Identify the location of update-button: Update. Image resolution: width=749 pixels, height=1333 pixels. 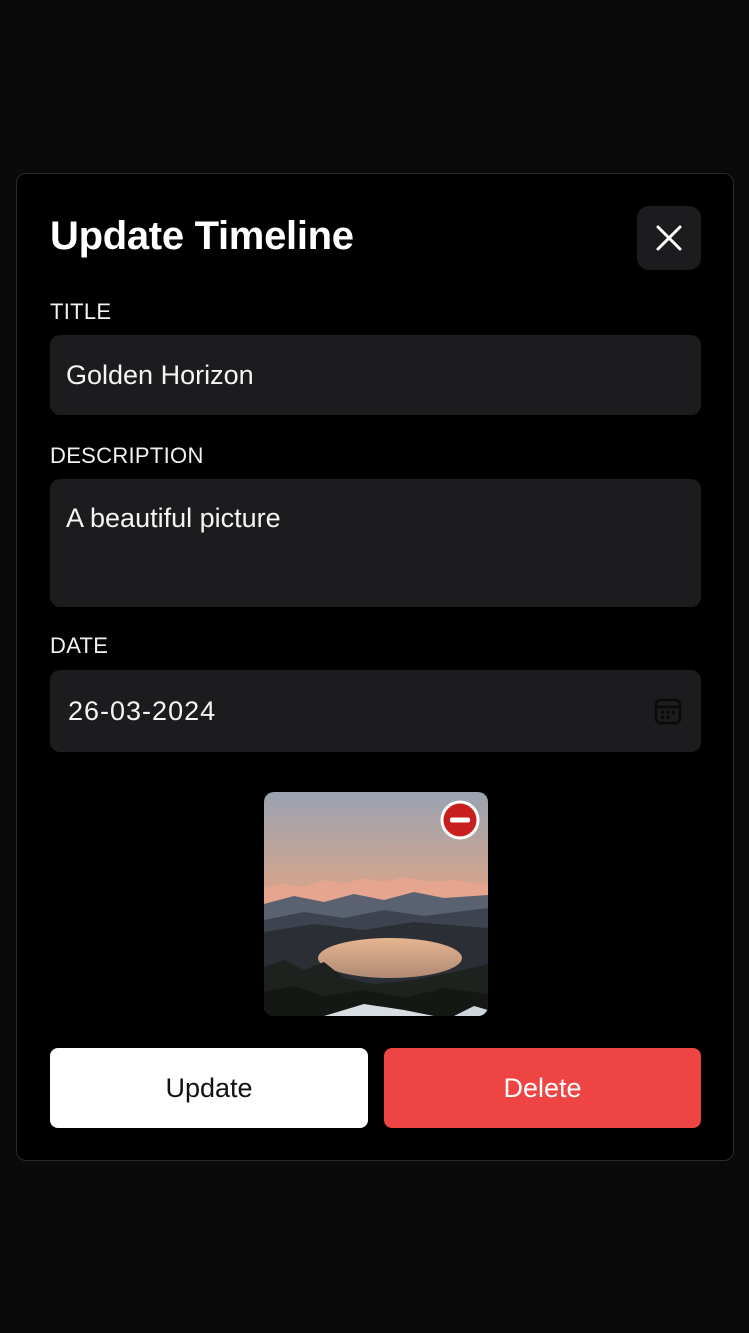
(209, 1088).